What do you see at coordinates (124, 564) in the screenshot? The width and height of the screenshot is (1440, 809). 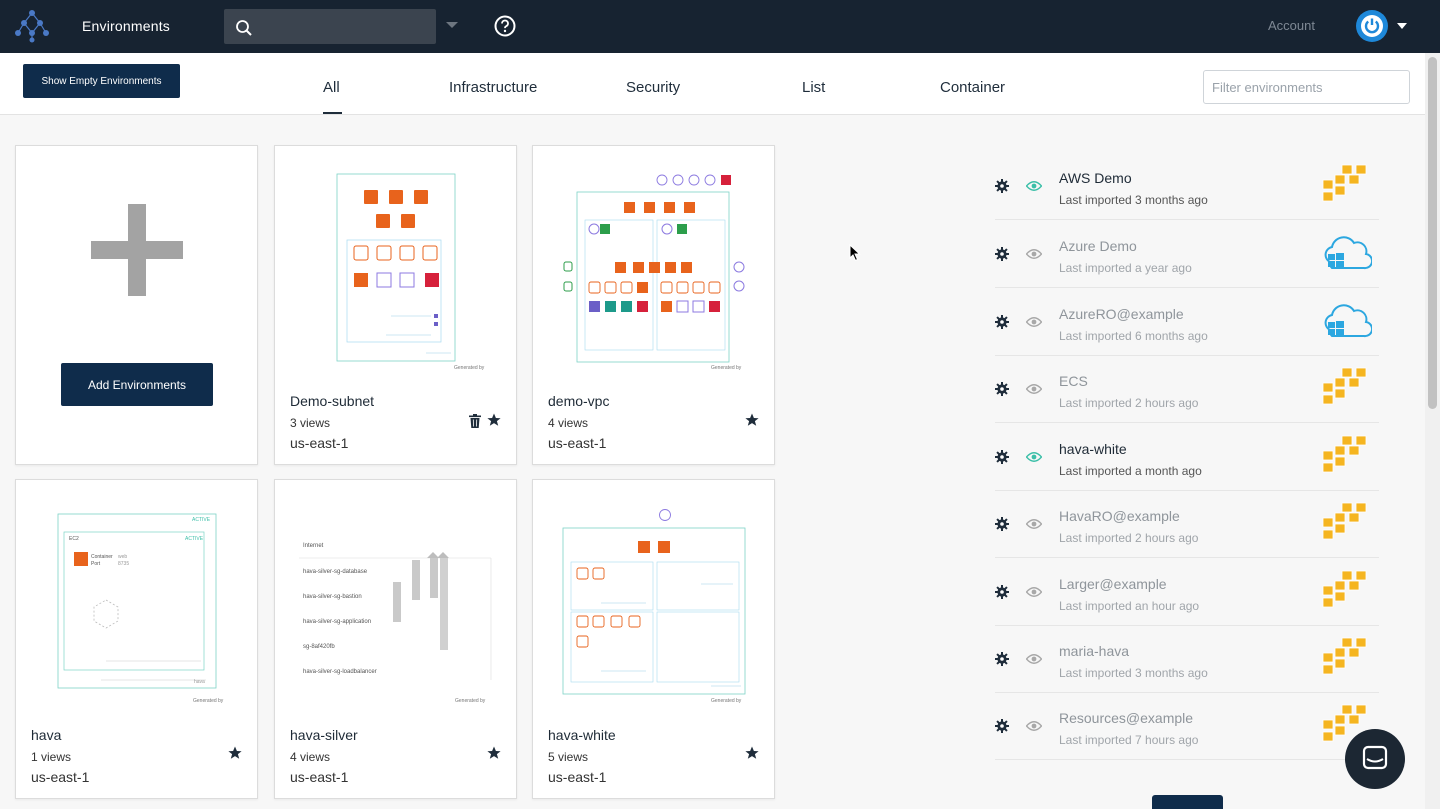 I see `thumbnail-port-value: 8735` at bounding box center [124, 564].